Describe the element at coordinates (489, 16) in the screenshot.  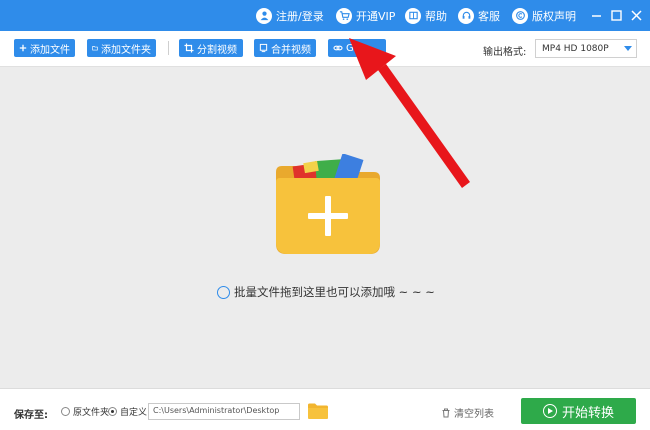
I see `service-label: 客服` at that location.